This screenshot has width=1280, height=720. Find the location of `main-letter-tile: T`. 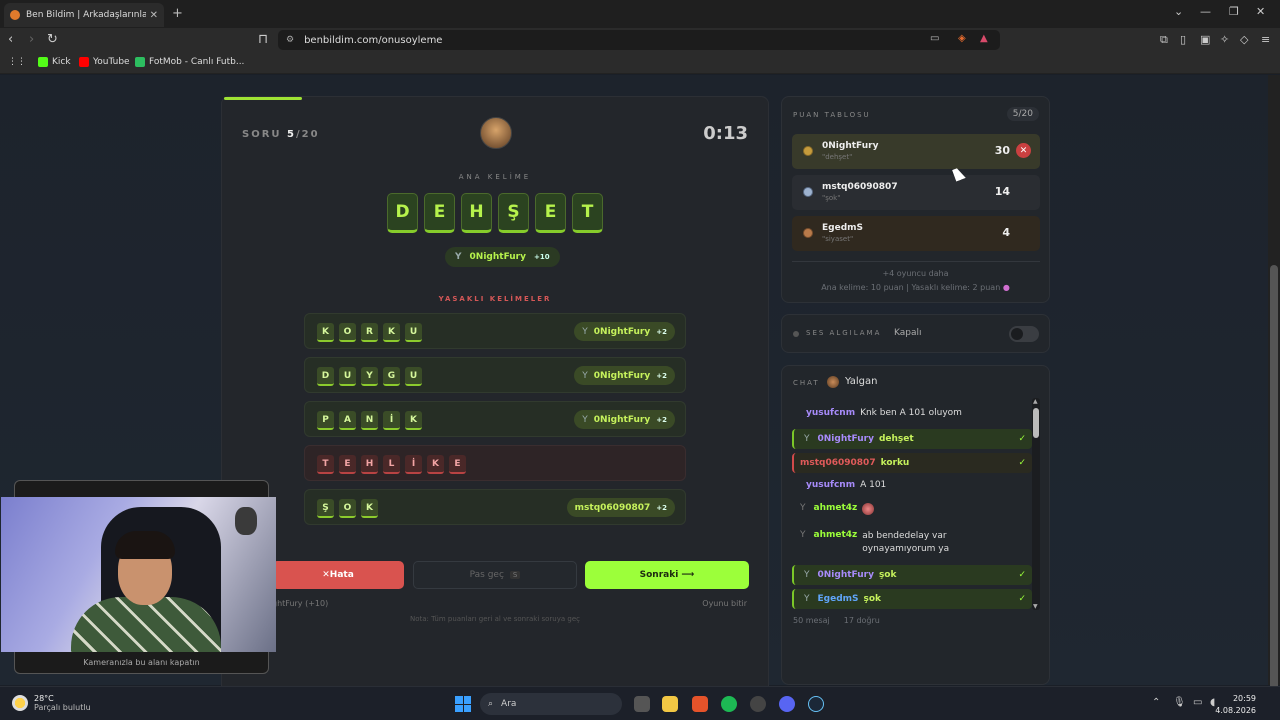

main-letter-tile: T is located at coordinates (587, 213).